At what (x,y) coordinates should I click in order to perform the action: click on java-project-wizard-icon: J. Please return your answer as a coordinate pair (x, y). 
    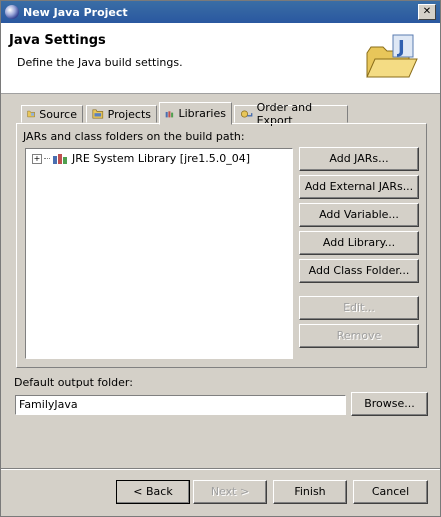
    Looking at the image, I should click on (392, 56).